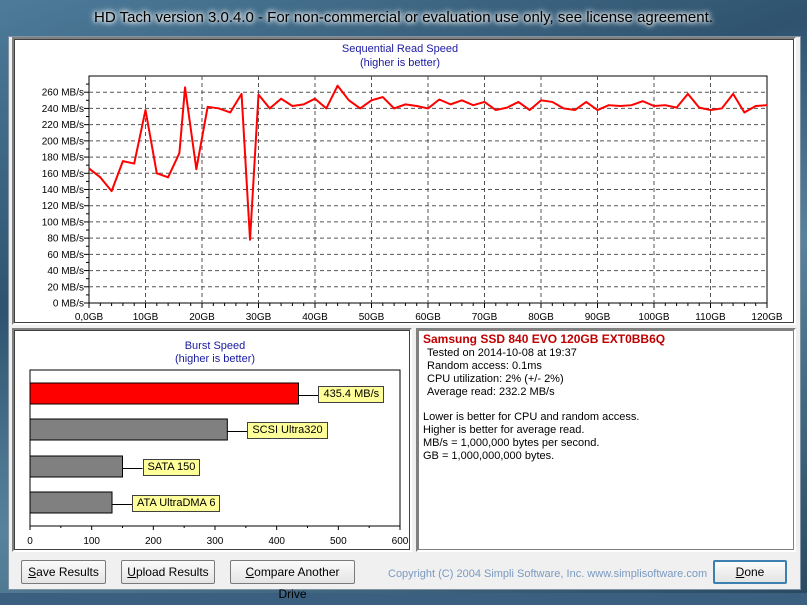 This screenshot has width=807, height=605. I want to click on burst-x-tick-label: 600, so click(400, 541).